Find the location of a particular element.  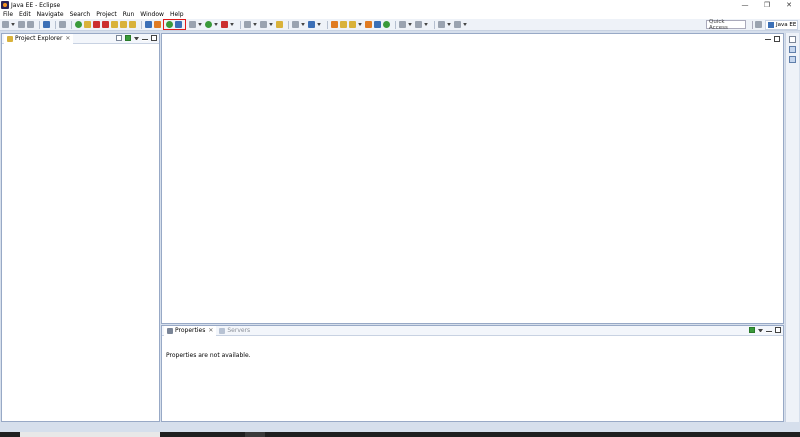

forward-icon is located at coordinates (457, 24).